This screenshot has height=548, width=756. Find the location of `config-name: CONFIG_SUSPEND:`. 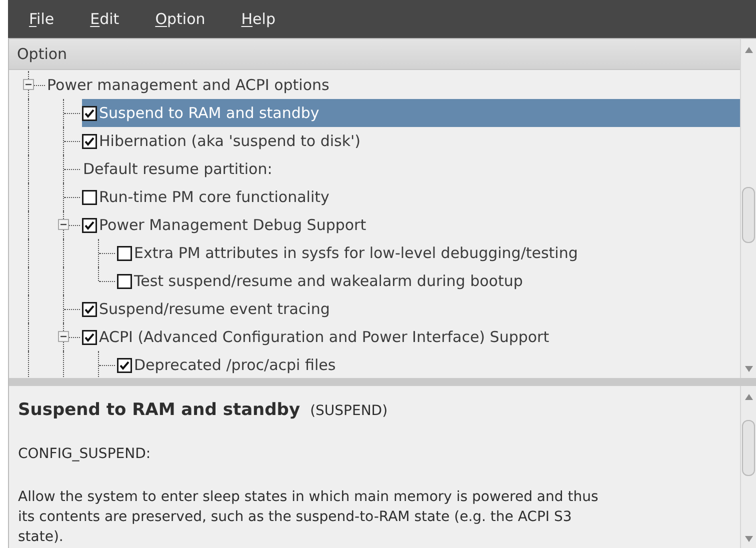

config-name: CONFIG_SUSPEND: is located at coordinates (84, 454).